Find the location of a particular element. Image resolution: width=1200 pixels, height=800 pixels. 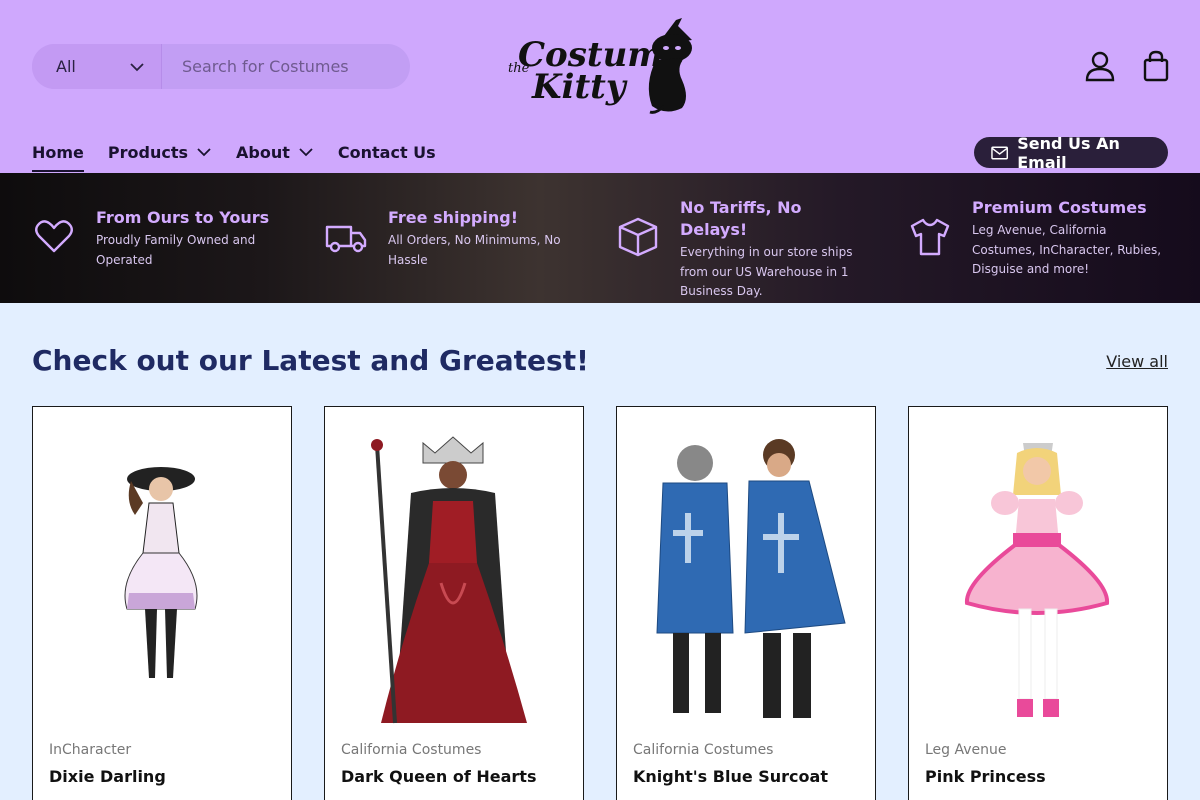

feature-title: Premium Costumes is located at coordinates (1059, 207).